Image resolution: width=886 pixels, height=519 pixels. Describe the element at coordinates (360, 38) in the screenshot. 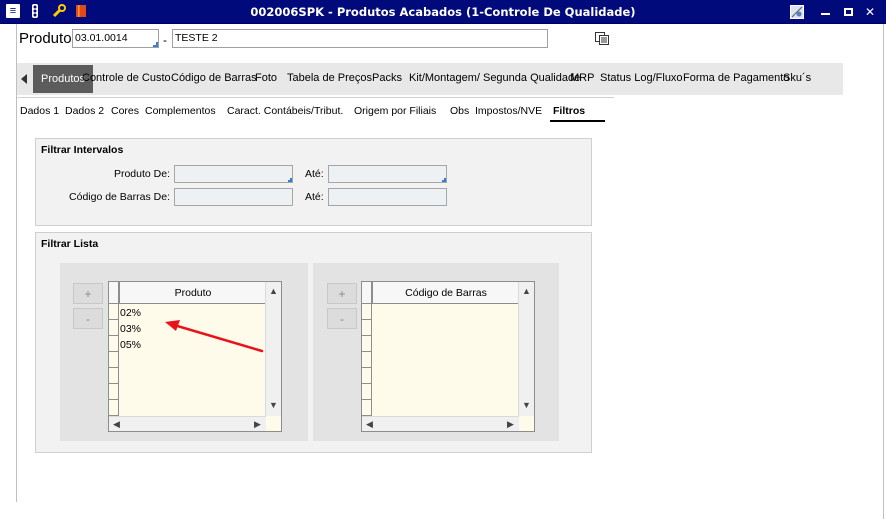

I see `produto-description-input: TESTE 2` at that location.